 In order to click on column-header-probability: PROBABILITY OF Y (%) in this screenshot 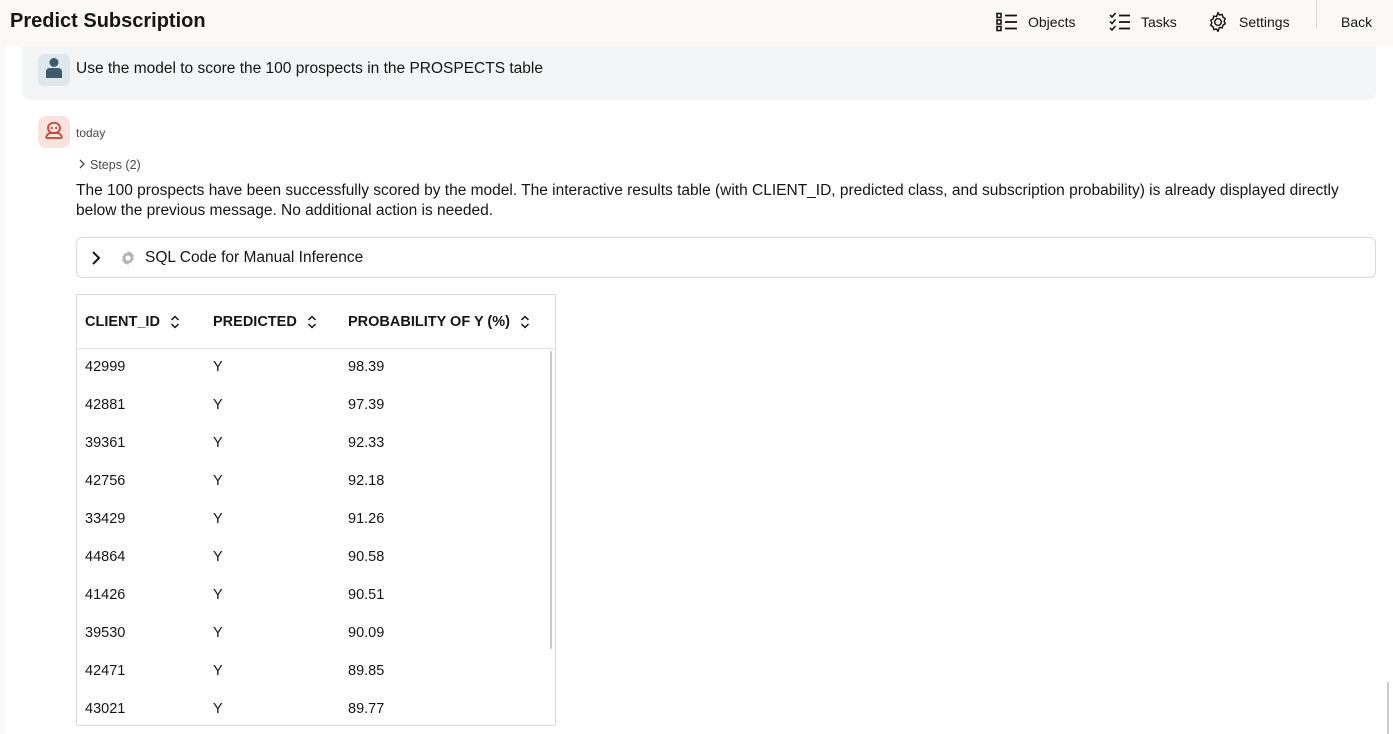, I will do `click(439, 322)`.